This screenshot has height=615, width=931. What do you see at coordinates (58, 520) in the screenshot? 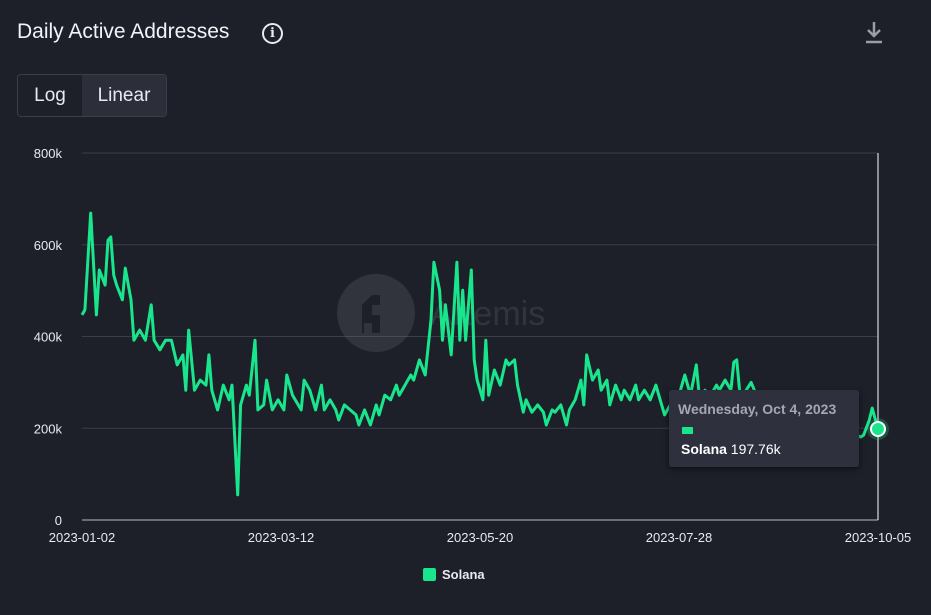
I see `y-tick-label: 0` at bounding box center [58, 520].